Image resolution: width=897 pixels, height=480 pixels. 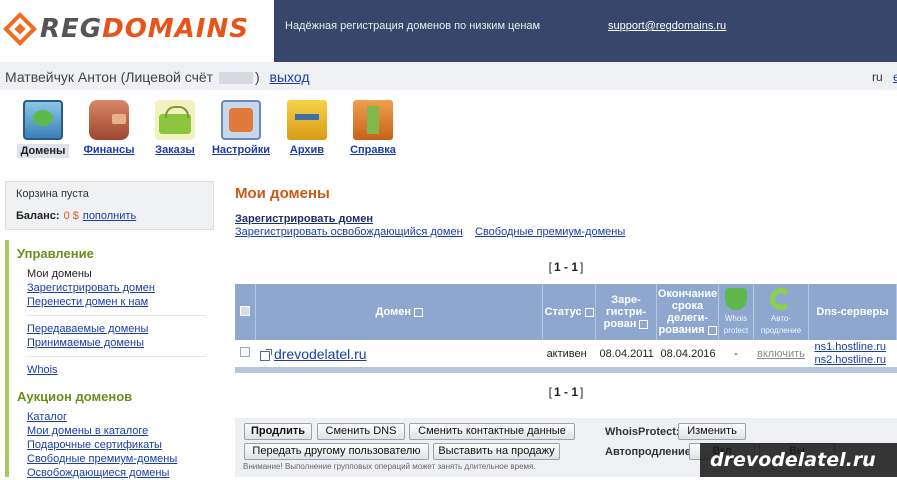 What do you see at coordinates (850, 360) in the screenshot?
I see `dns-server-link: ns2.hostline.ru` at bounding box center [850, 360].